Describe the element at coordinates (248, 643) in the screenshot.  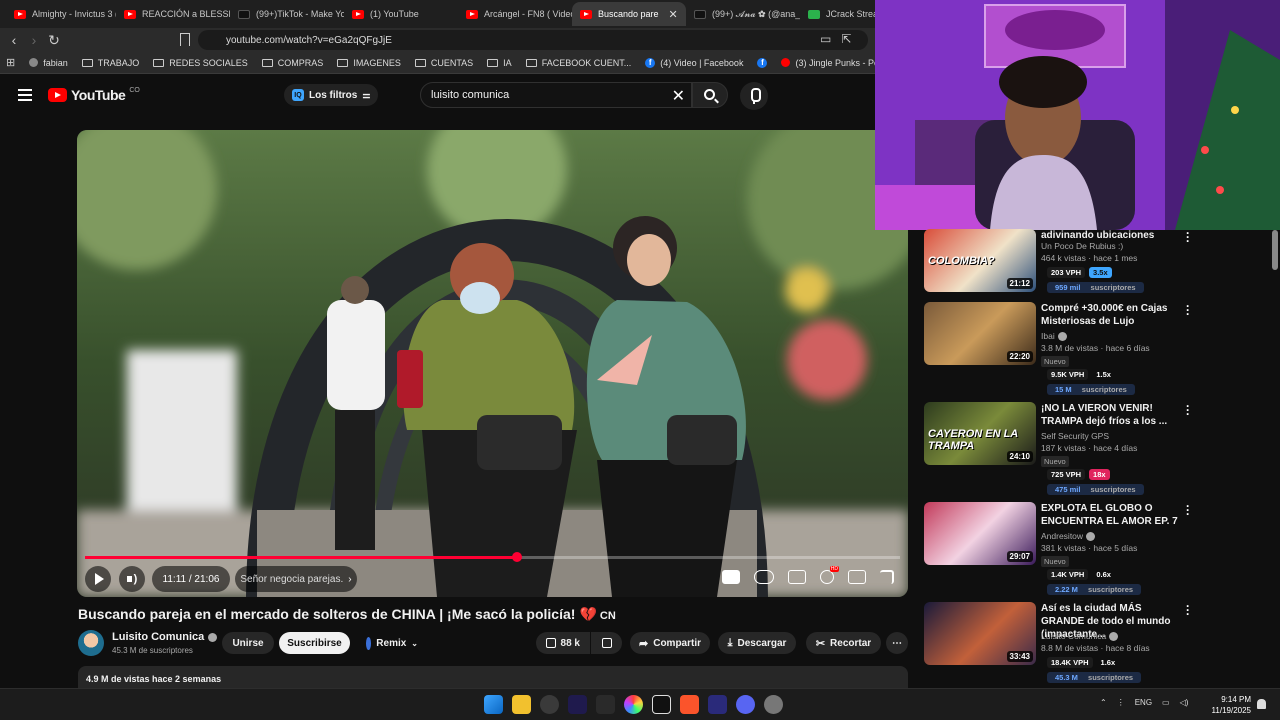
I see `join-button: Unirse` at that location.